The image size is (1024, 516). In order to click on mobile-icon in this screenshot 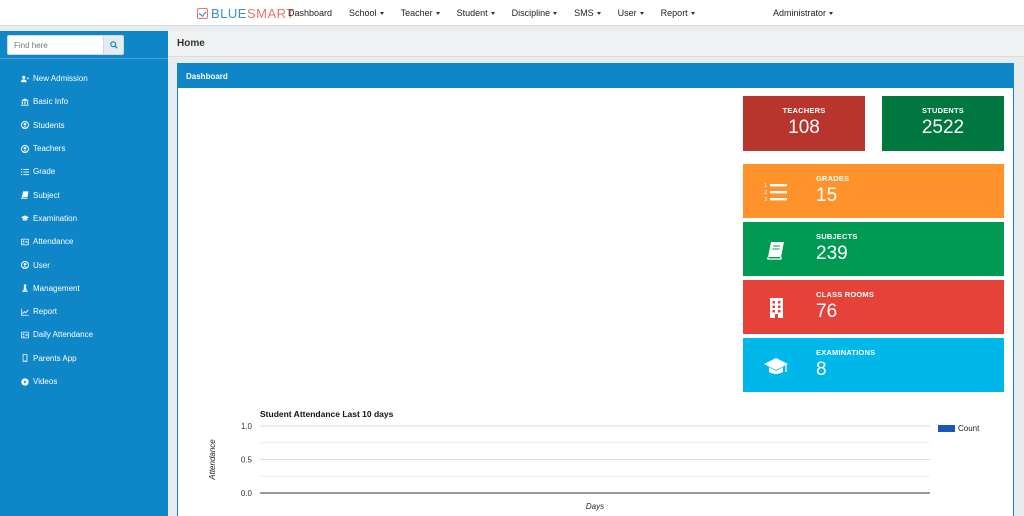, I will do `click(25, 358)`.